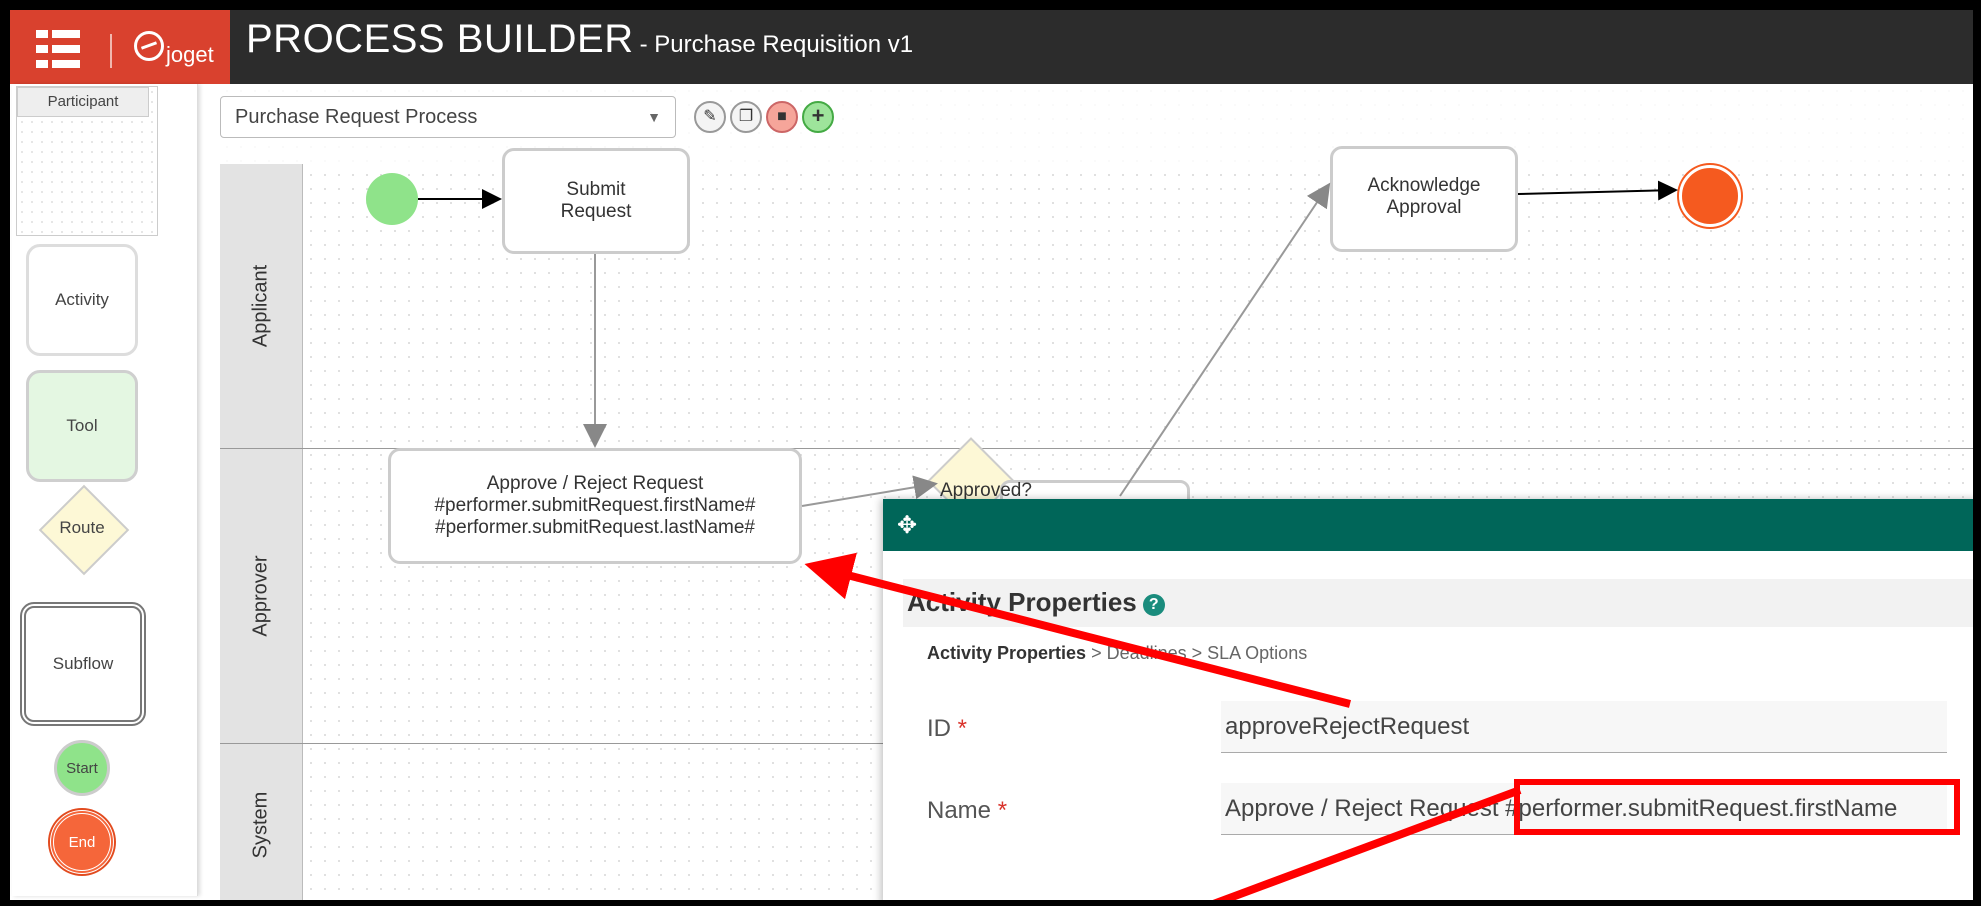  I want to click on lane-header: Approver, so click(261, 596).